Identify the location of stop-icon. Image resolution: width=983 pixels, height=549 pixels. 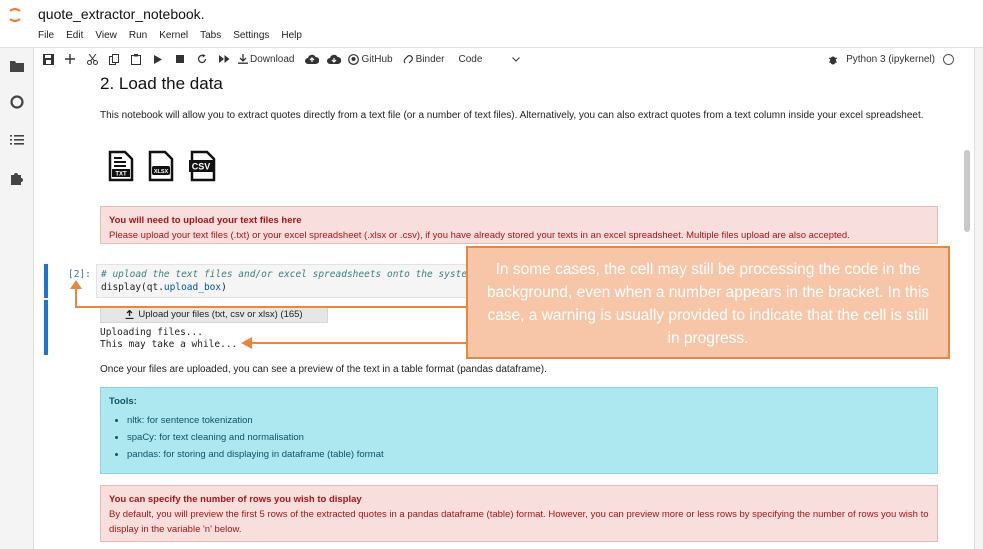
(180, 59).